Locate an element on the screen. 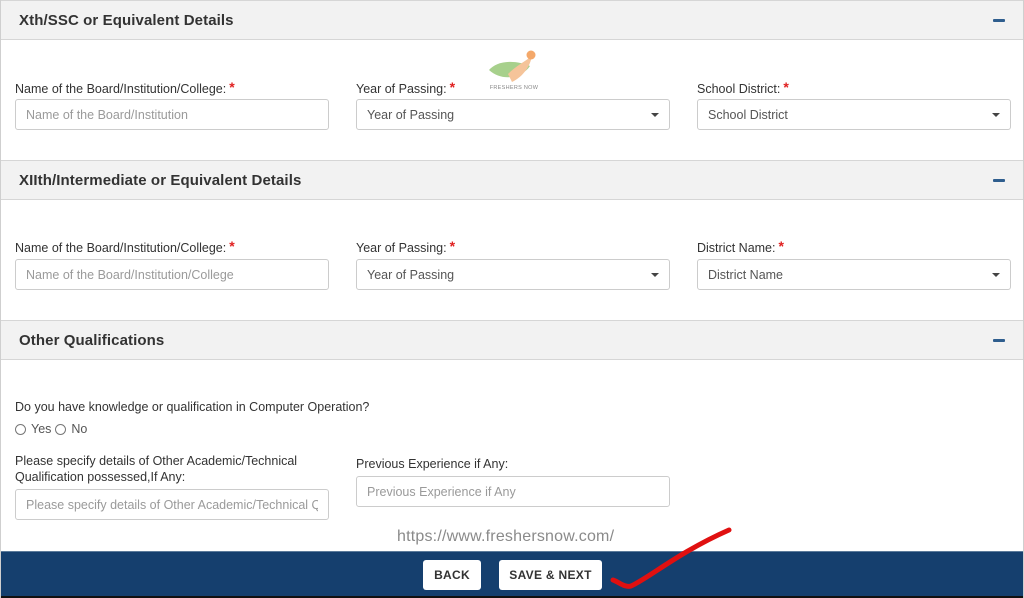  ssc-board-input is located at coordinates (172, 114).